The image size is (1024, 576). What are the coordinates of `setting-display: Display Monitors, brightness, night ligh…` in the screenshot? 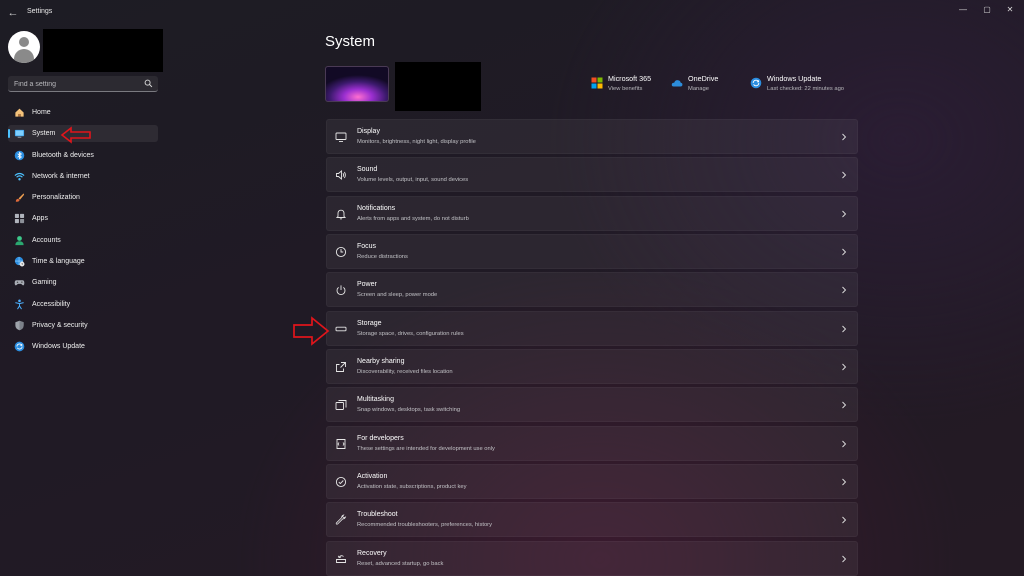 It's located at (592, 136).